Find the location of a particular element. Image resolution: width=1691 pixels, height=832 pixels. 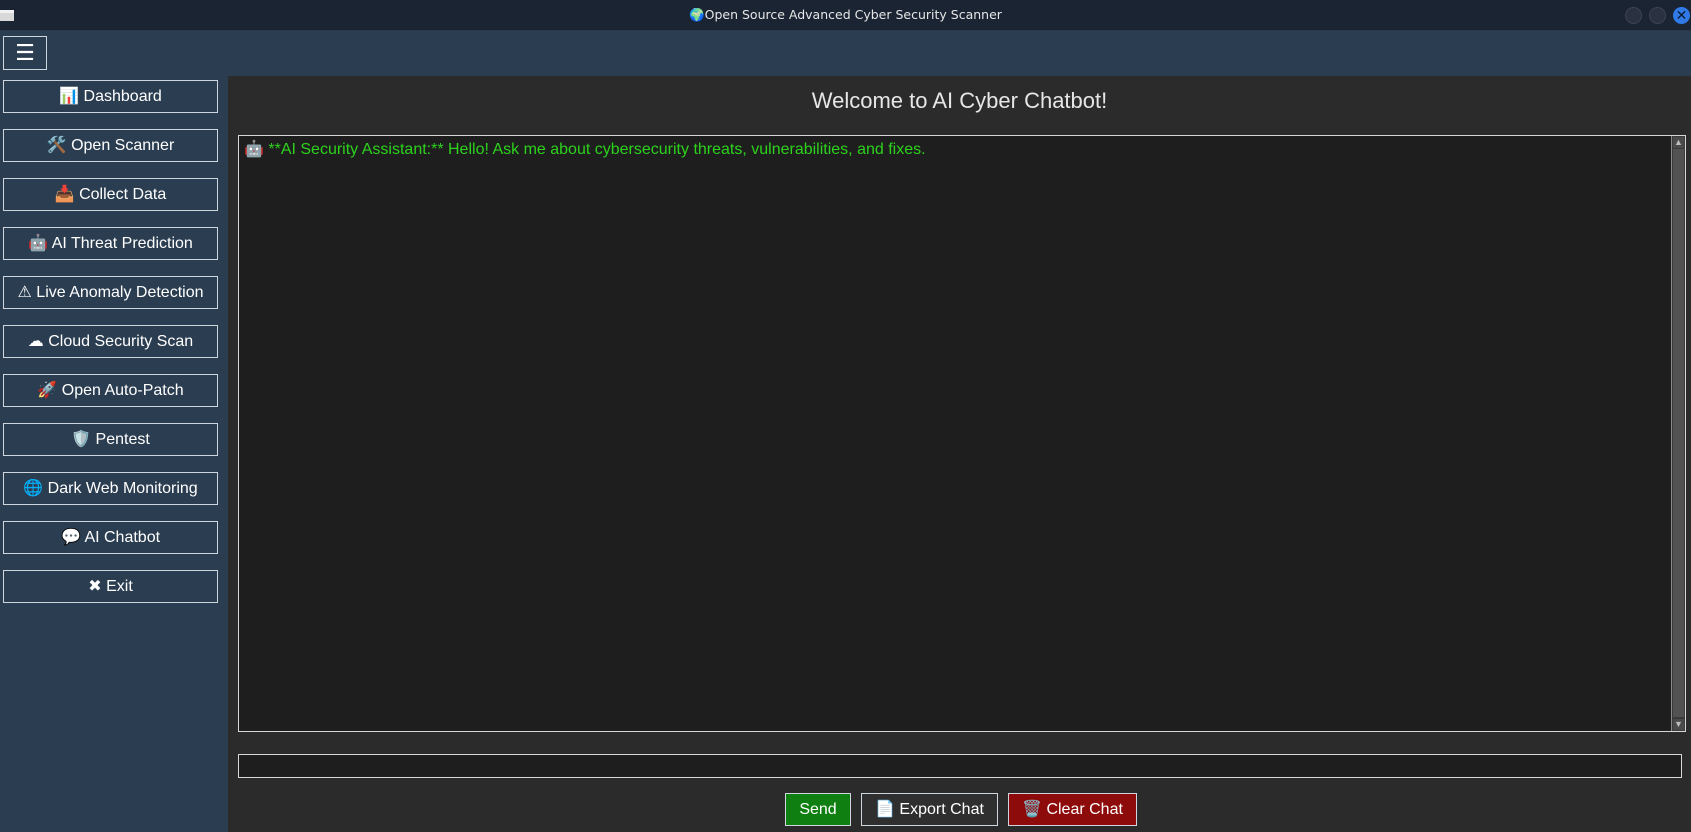

window-close-button: ✕ is located at coordinates (1681, 15).